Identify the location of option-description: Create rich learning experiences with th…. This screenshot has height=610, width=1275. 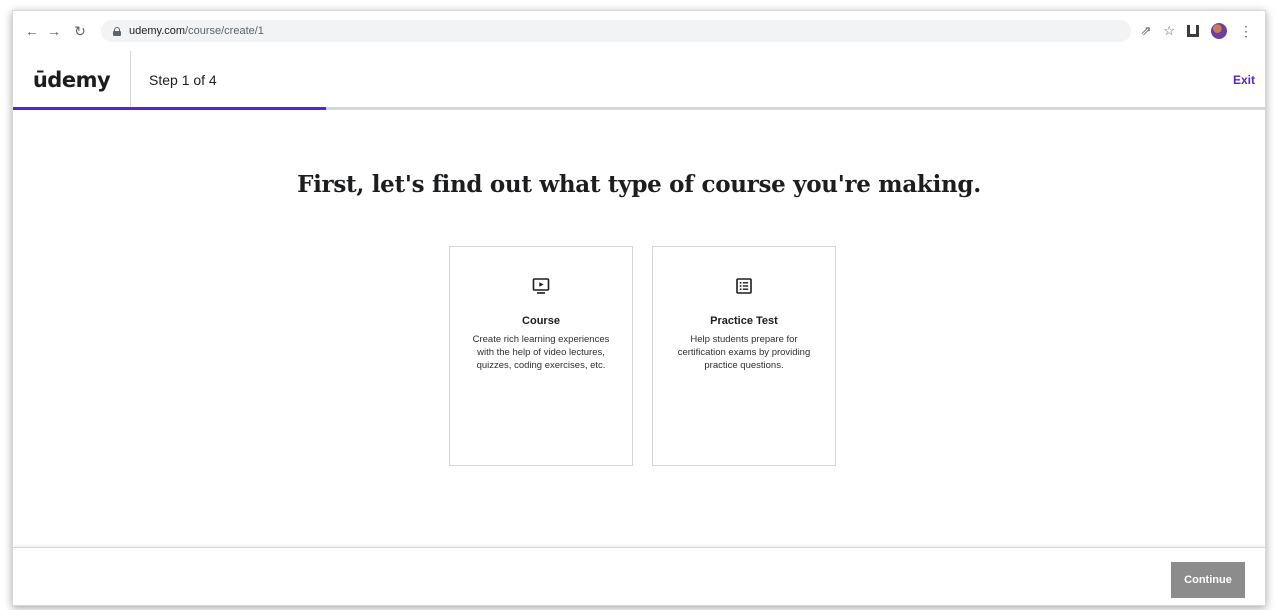
(541, 352).